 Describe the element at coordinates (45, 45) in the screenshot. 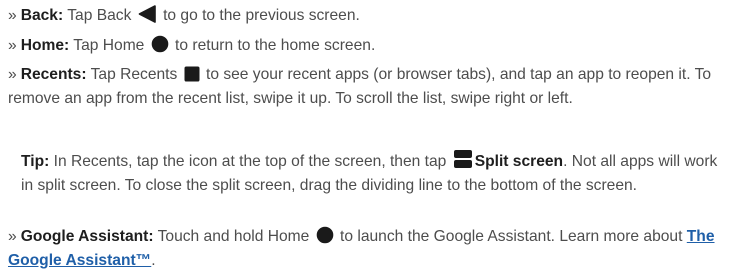

I see `home-term: Home:` at that location.